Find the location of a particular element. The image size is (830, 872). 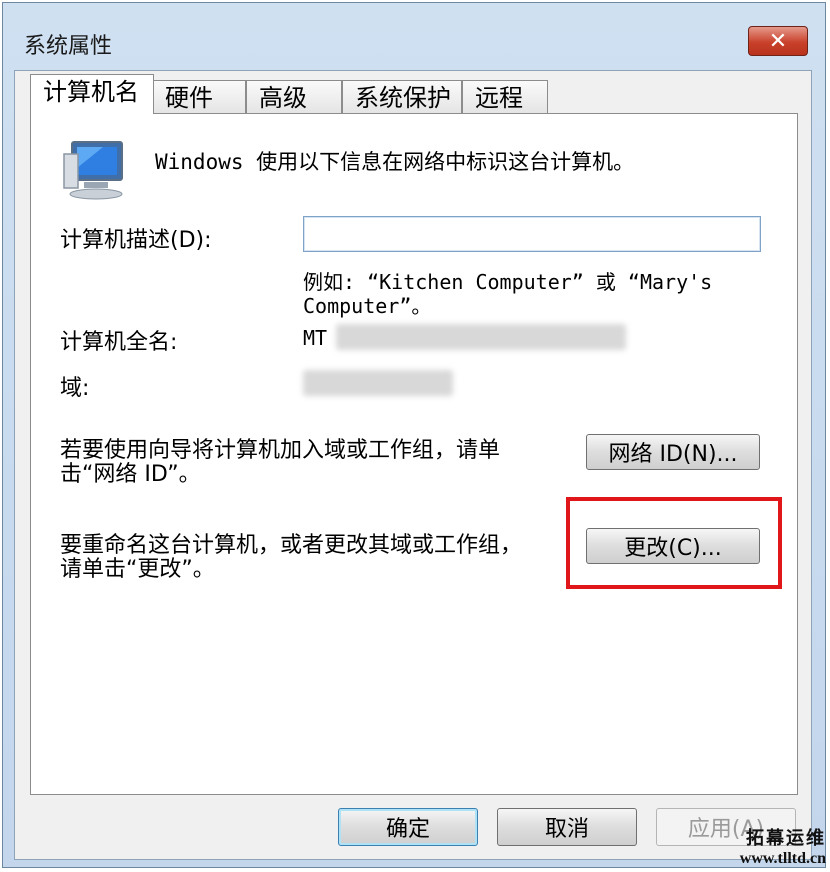

tab-label: 系统保护 is located at coordinates (403, 98).